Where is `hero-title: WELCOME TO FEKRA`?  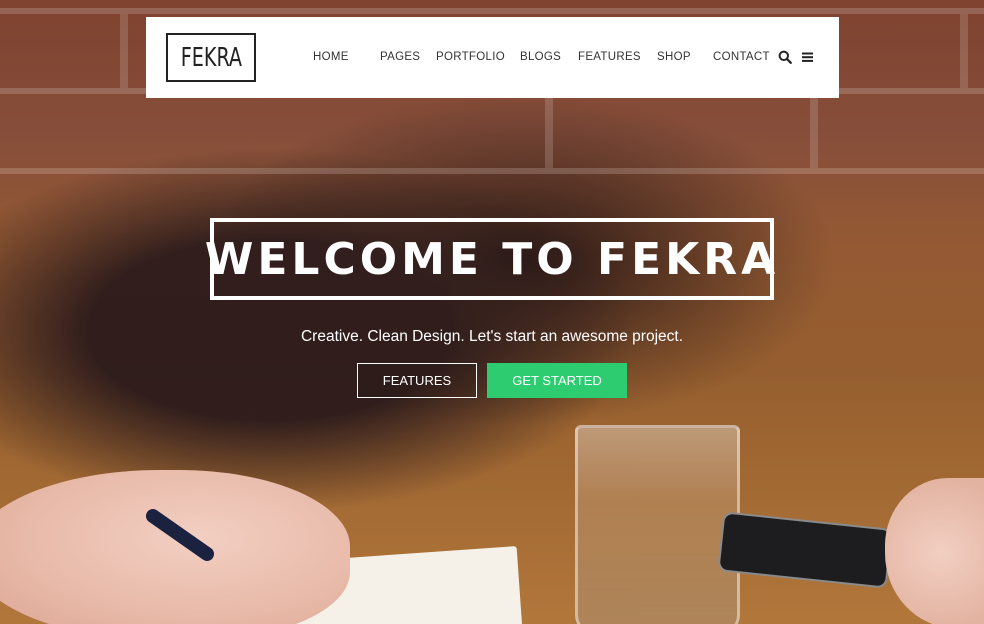
hero-title: WELCOME TO FEKRA is located at coordinates (492, 259).